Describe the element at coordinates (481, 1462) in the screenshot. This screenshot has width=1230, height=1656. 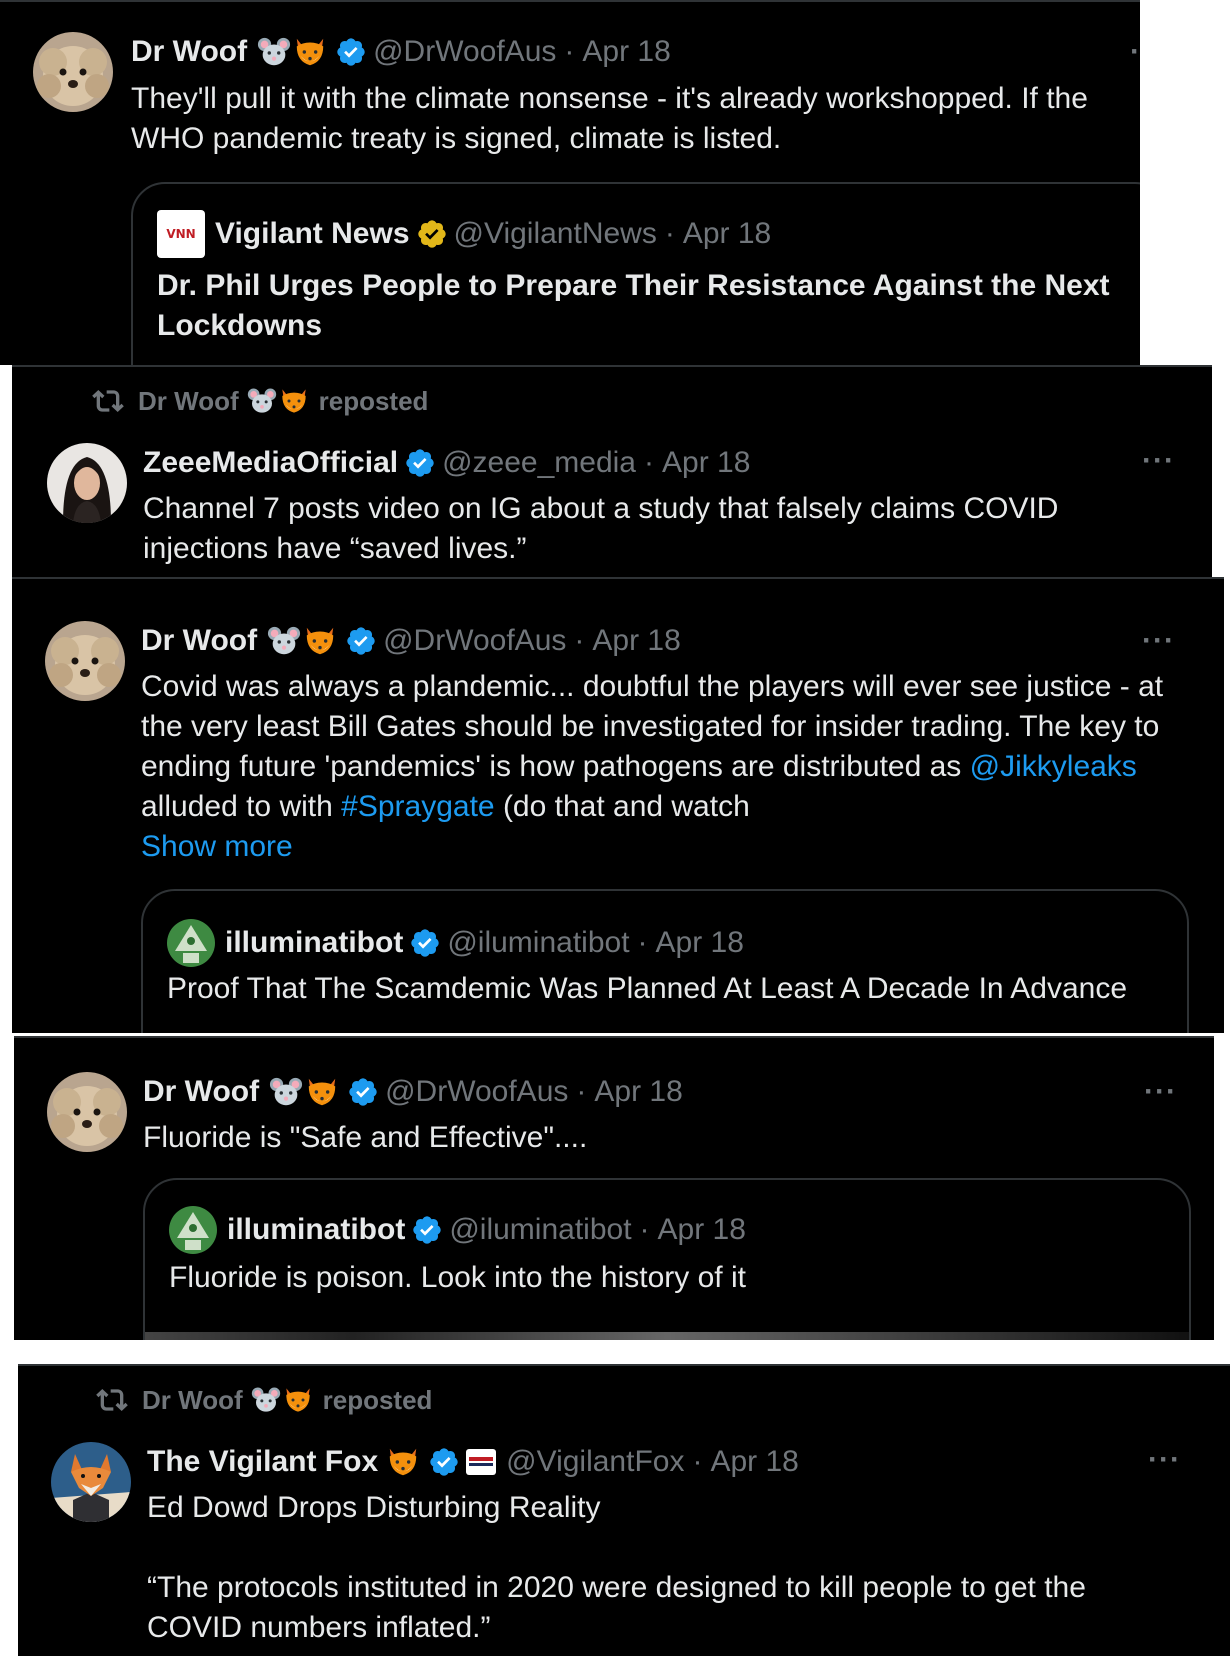
I see `affiliate-badge-icon` at that location.